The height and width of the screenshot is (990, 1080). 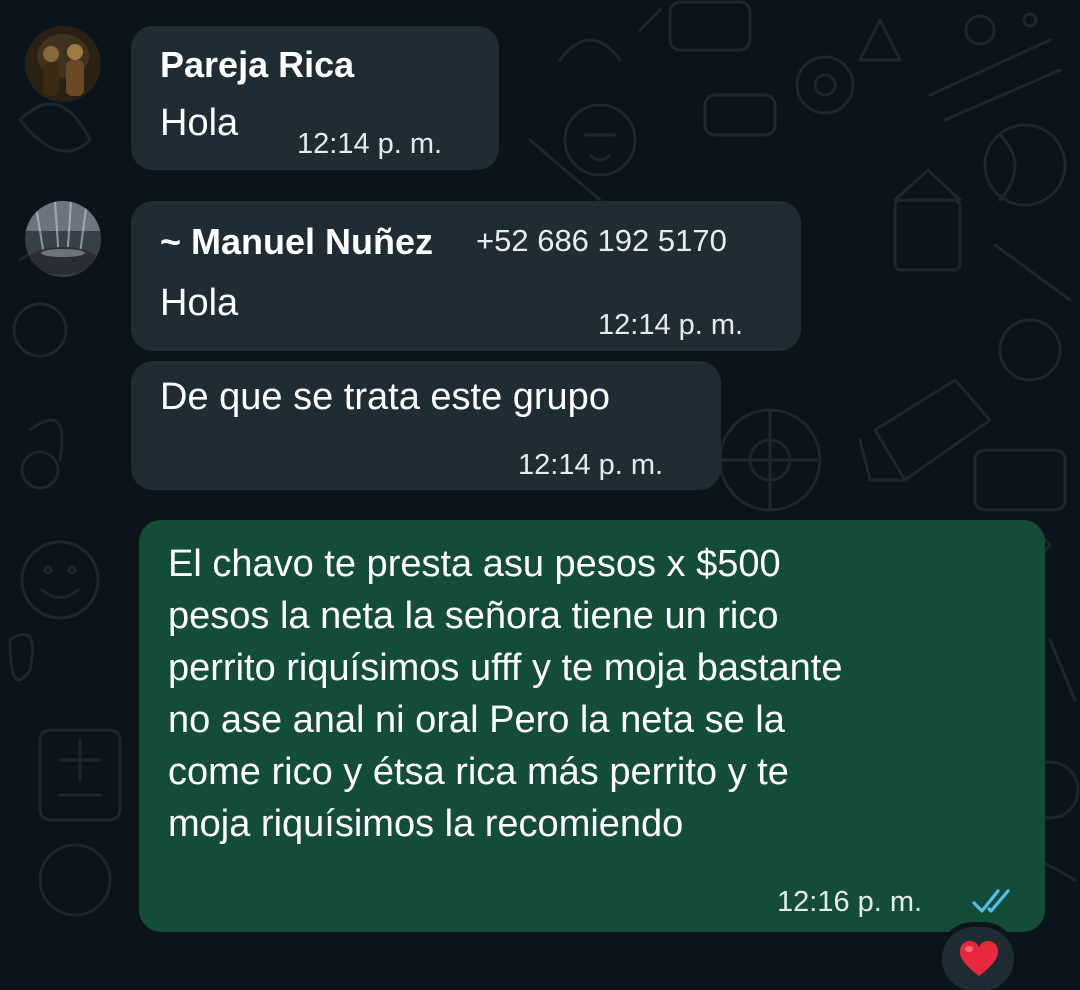 I want to click on sender-name: ~ Manuel Nuñez, so click(x=296, y=242).